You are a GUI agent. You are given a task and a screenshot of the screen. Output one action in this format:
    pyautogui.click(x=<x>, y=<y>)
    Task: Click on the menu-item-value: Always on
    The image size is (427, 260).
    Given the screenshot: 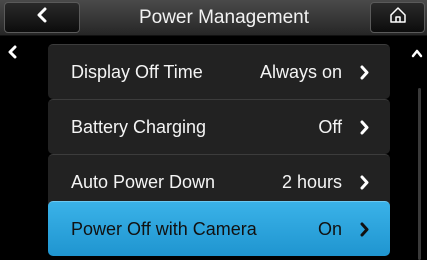 What is the action you would take?
    pyautogui.click(x=300, y=72)
    